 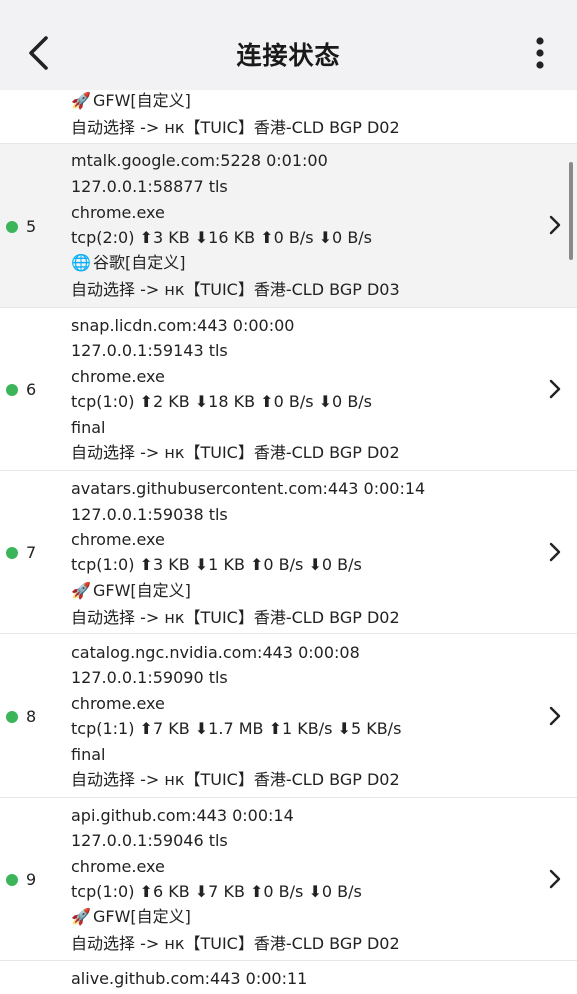 What do you see at coordinates (236, 728) in the screenshot?
I see `traffic-stats: tcp(1:1) ⬆7 KB ⬇1.7 MB ⬆1 KB/s ⬇5 KB/s` at bounding box center [236, 728].